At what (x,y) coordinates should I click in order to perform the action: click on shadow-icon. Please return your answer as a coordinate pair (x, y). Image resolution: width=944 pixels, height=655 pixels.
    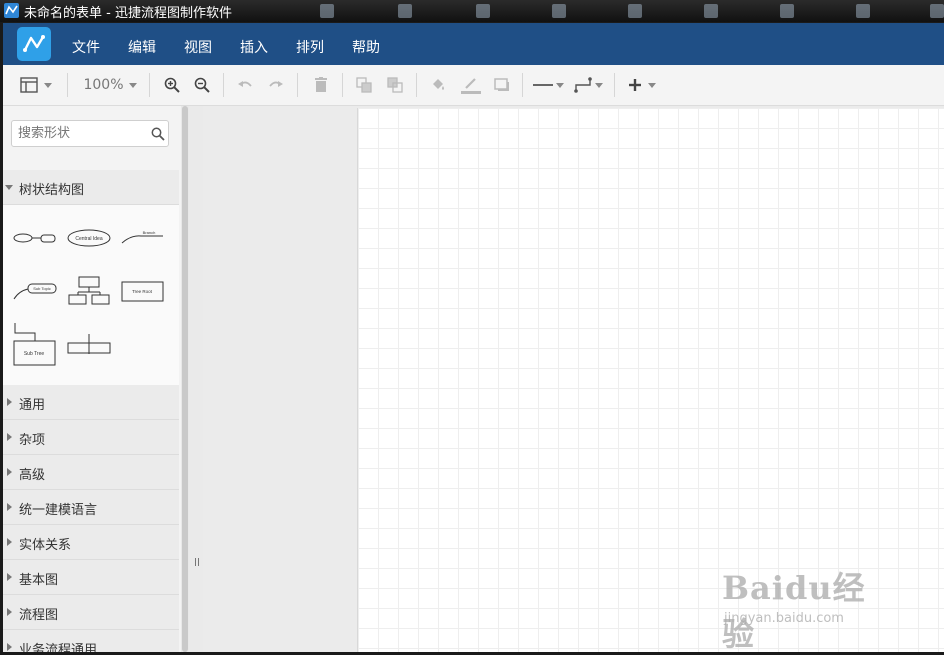
    Looking at the image, I should click on (501, 84).